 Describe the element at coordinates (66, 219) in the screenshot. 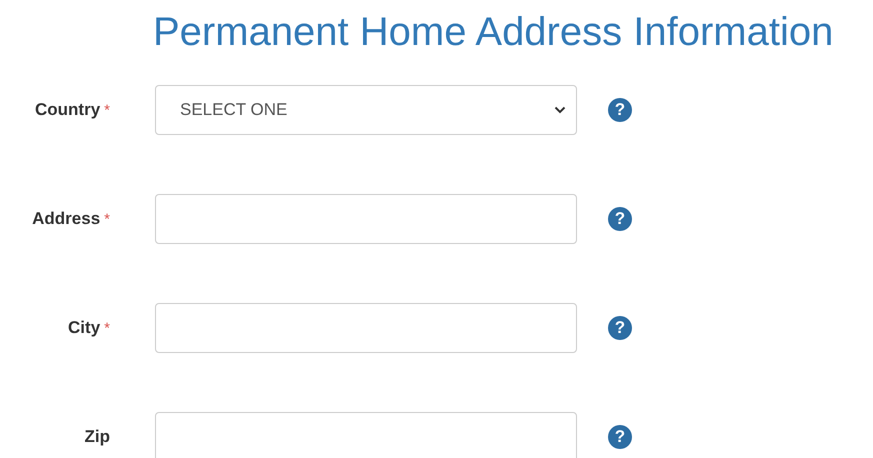

I see `field-label: Address` at that location.